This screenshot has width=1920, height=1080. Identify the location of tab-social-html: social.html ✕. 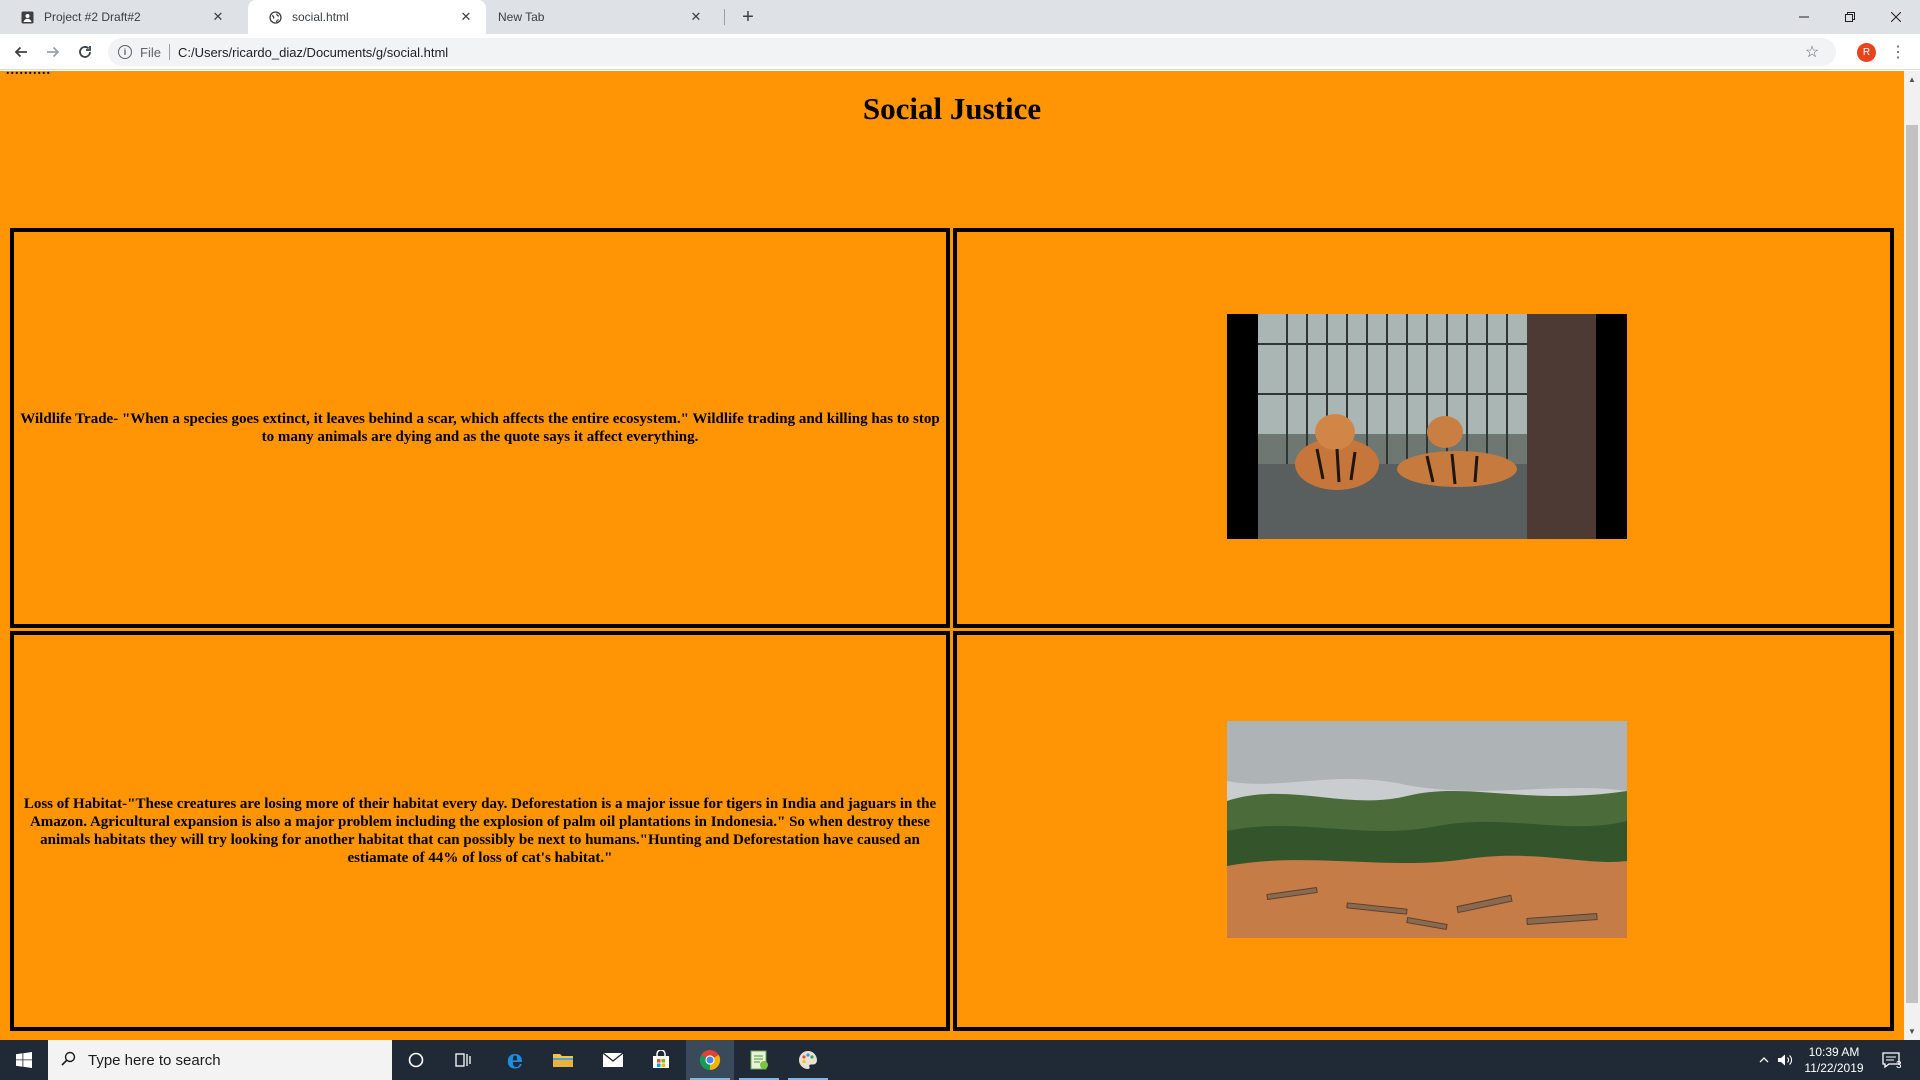
(367, 17).